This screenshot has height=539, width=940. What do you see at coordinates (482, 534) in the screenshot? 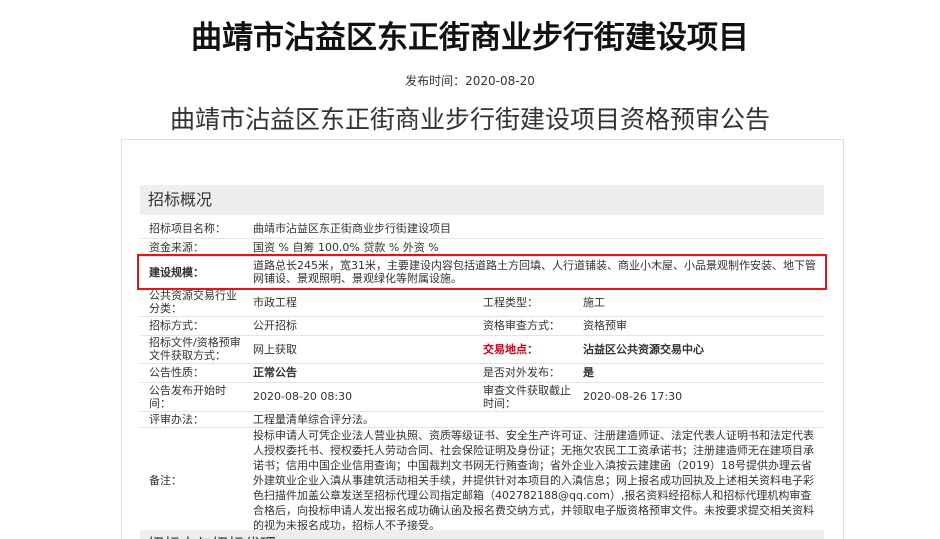
I see `section-heading-tenderer: 招标人与招标代理` at bounding box center [482, 534].